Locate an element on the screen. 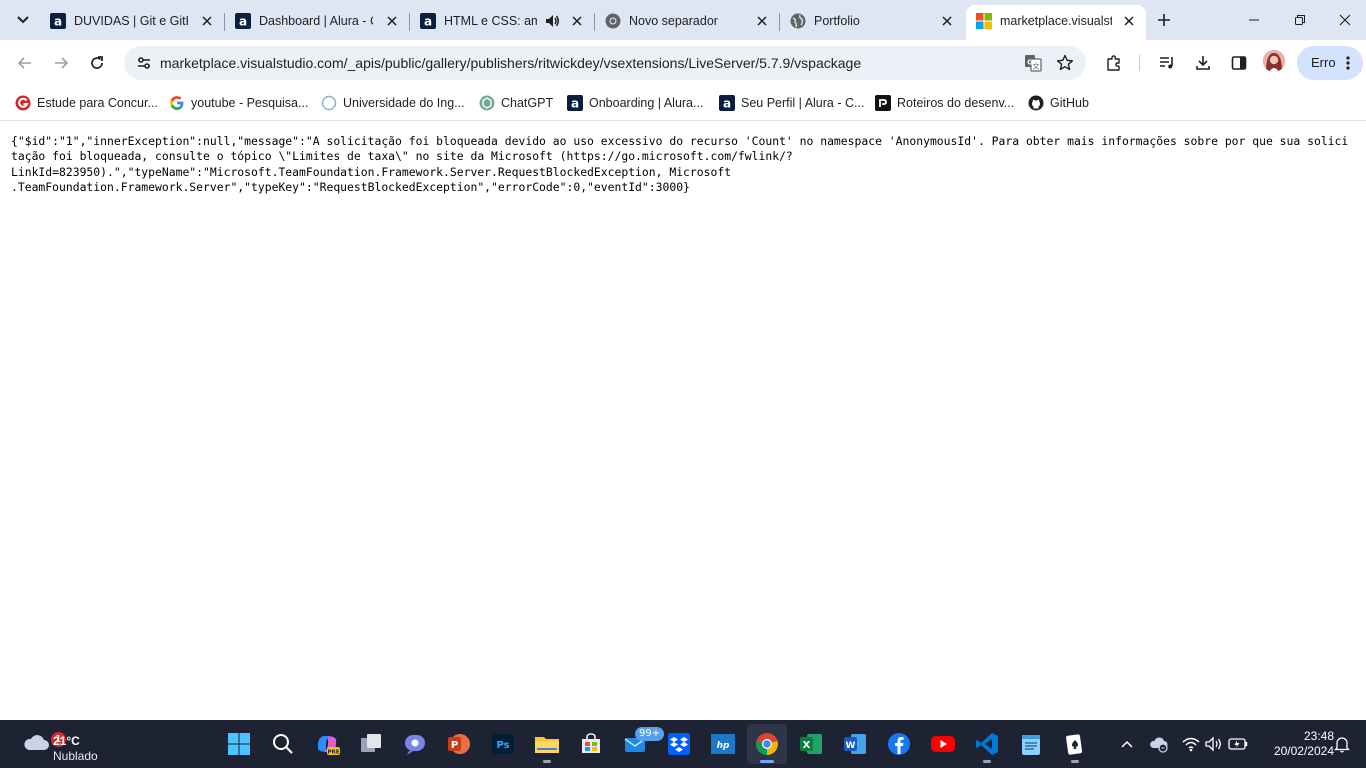 This screenshot has width=1366, height=768. word-app: W is located at coordinates (855, 744).